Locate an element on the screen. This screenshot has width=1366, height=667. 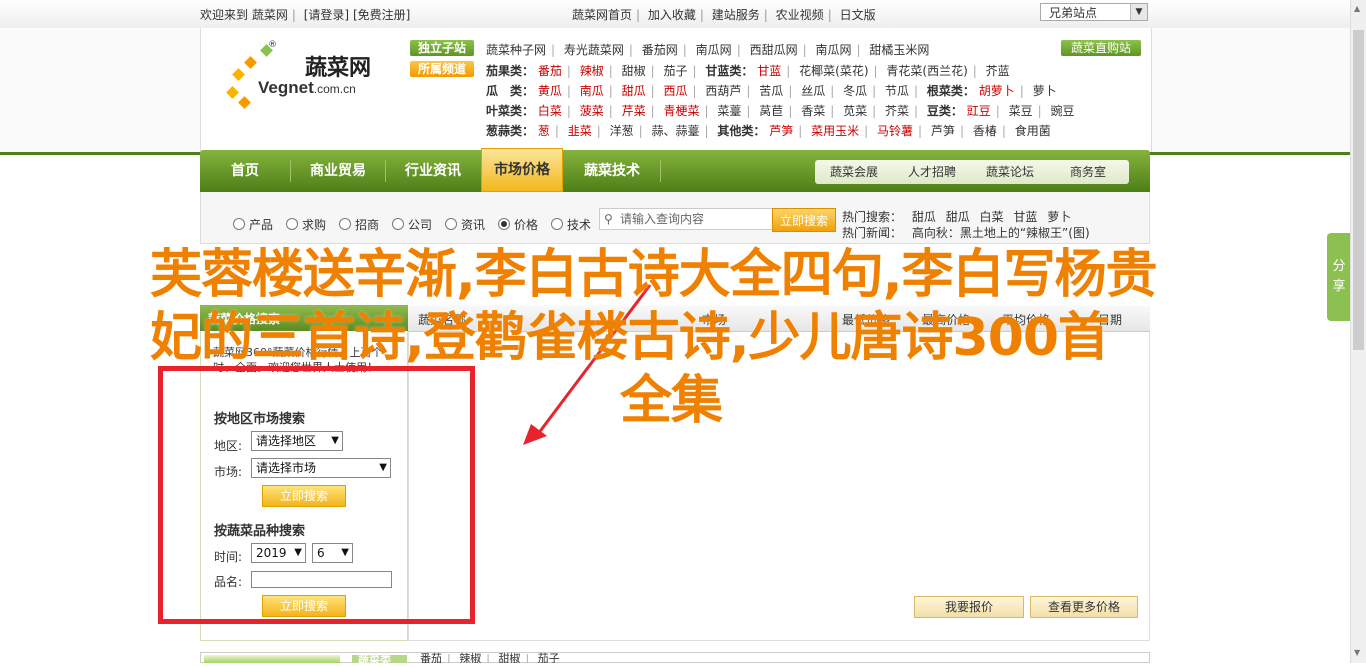
site-name-link: 蔬菜网 is located at coordinates (270, 15).